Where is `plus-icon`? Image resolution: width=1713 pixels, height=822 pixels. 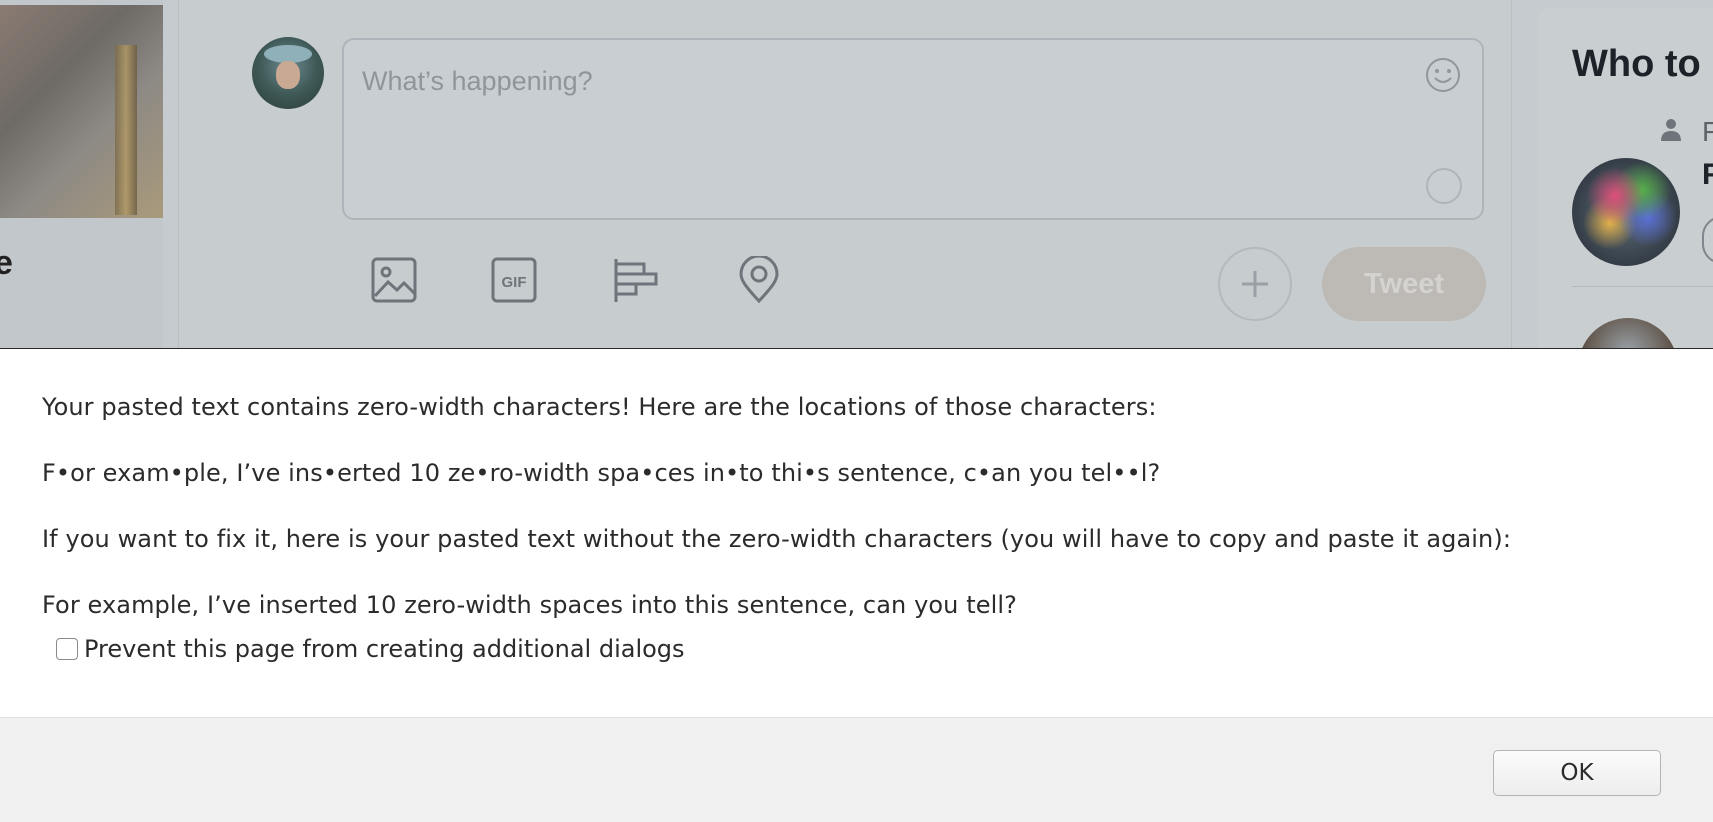
plus-icon is located at coordinates (1255, 284).